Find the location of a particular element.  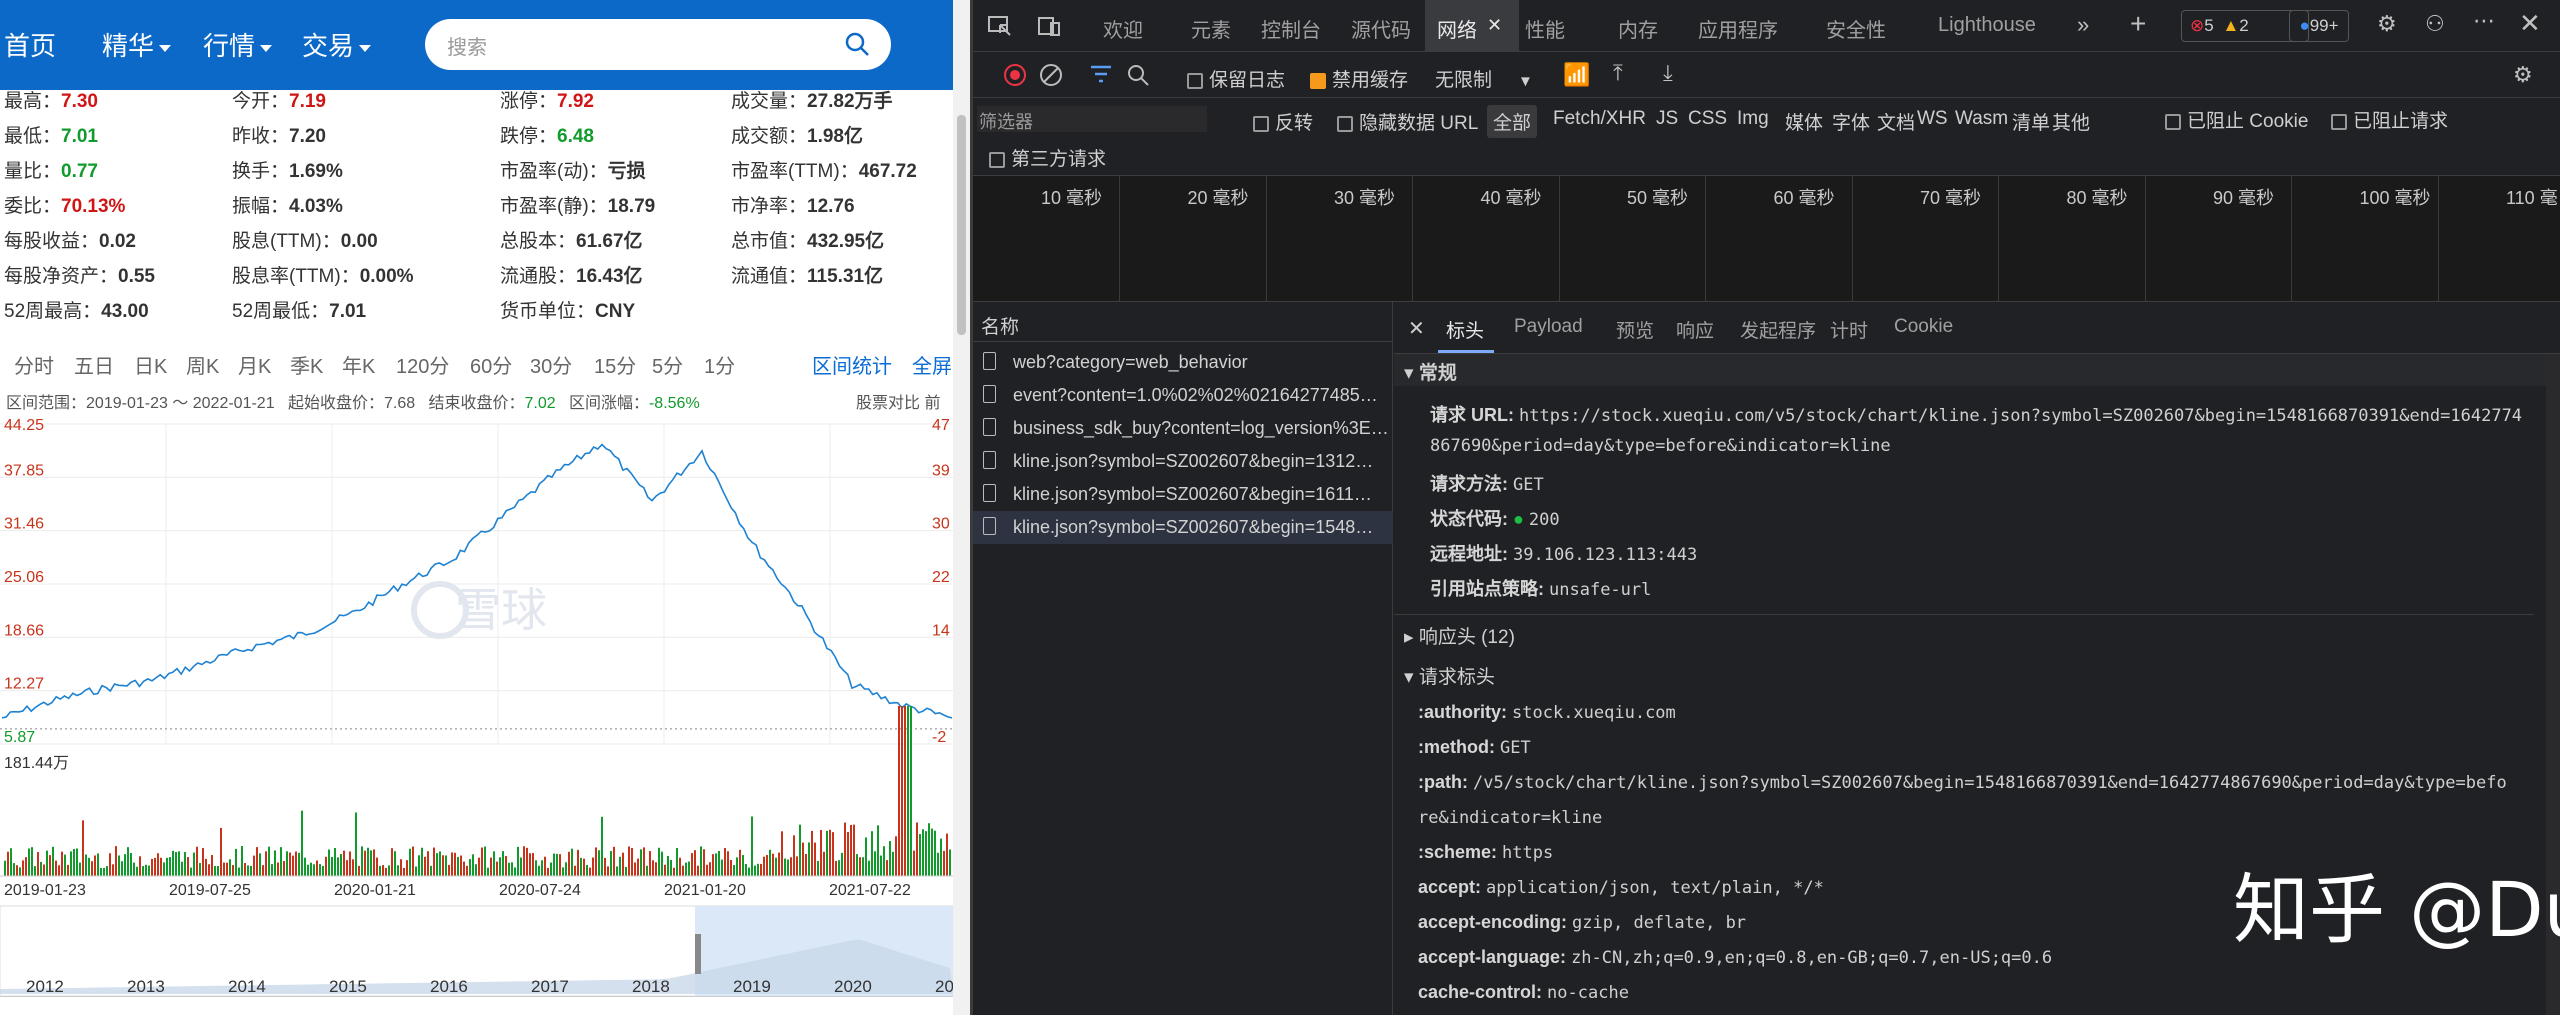

period-tab: 年K is located at coordinates (358, 364).